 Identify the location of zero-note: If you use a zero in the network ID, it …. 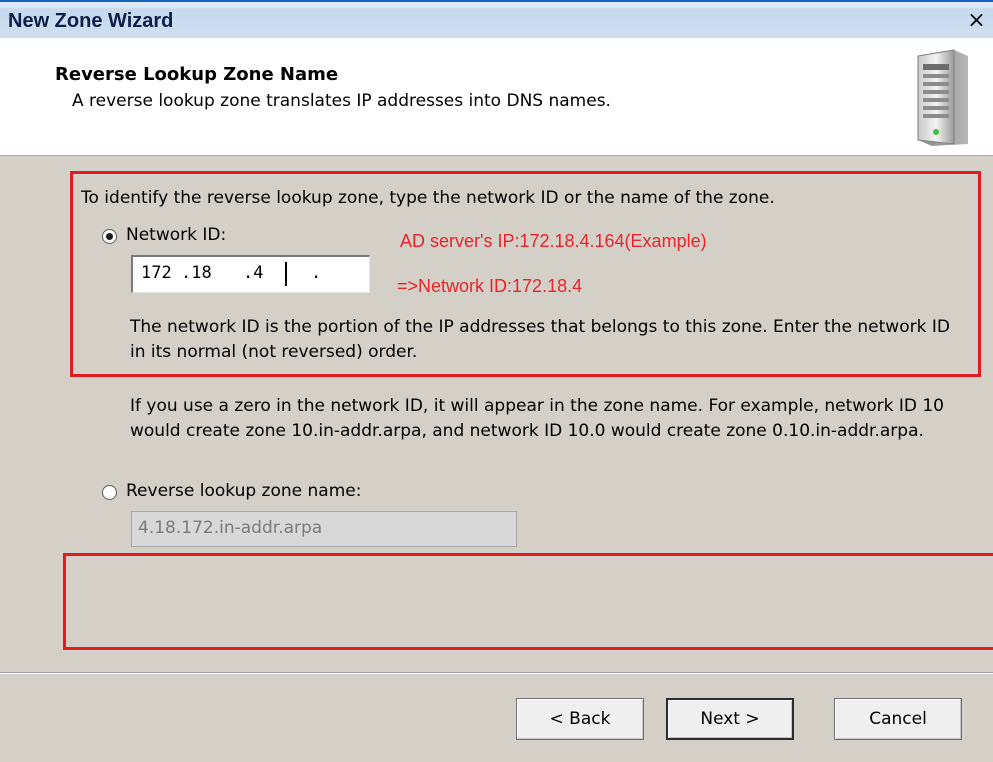
(537, 418).